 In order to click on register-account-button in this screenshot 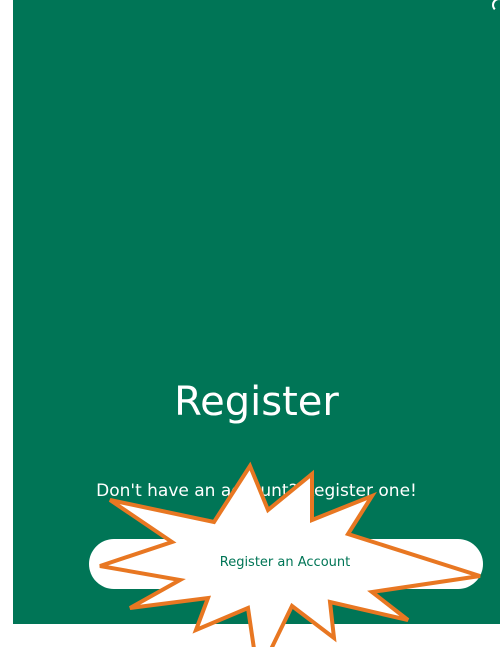, I will do `click(286, 564)`.